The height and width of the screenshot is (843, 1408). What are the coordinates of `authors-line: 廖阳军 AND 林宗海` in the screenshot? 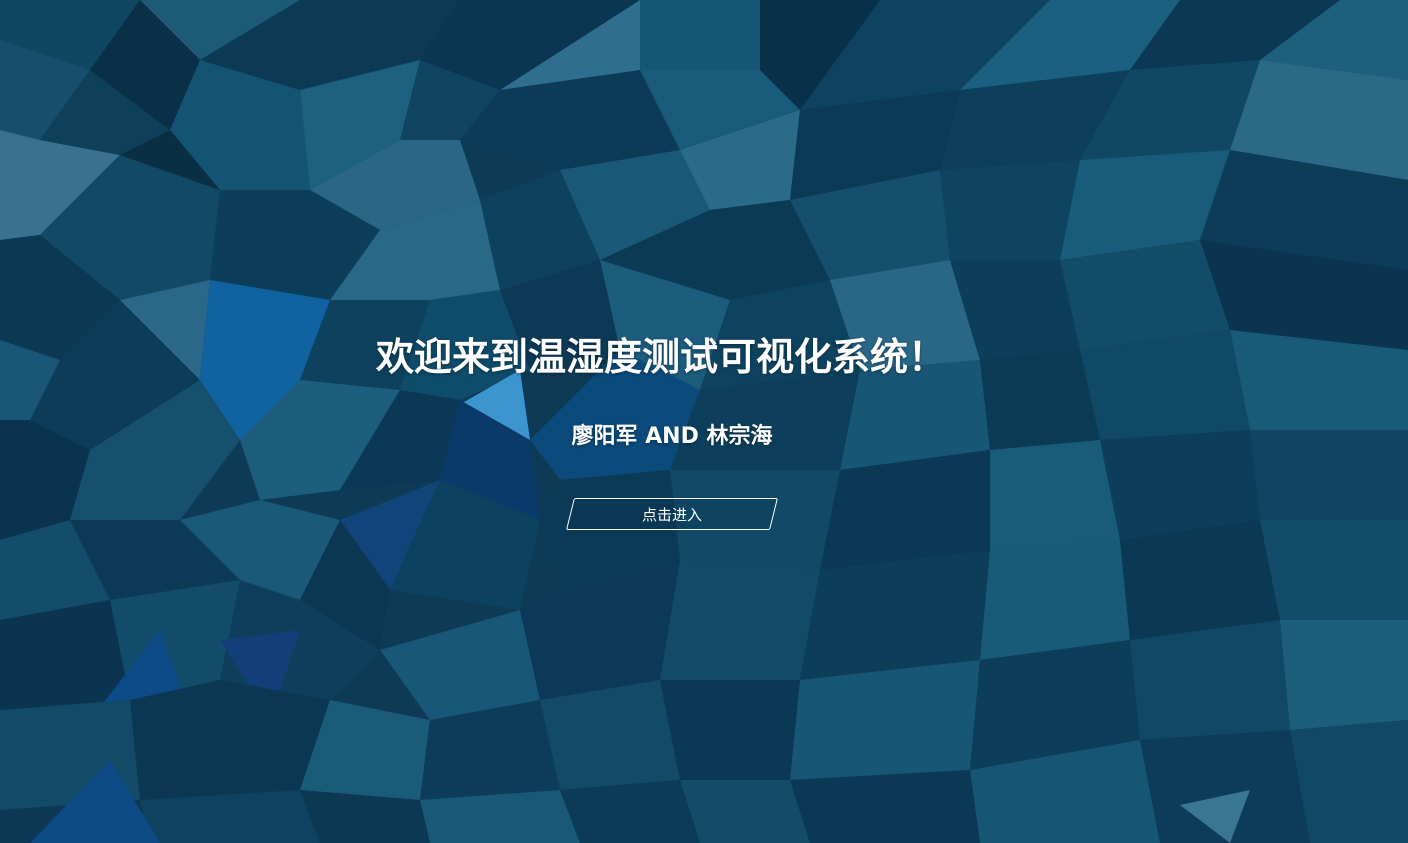 It's located at (672, 436).